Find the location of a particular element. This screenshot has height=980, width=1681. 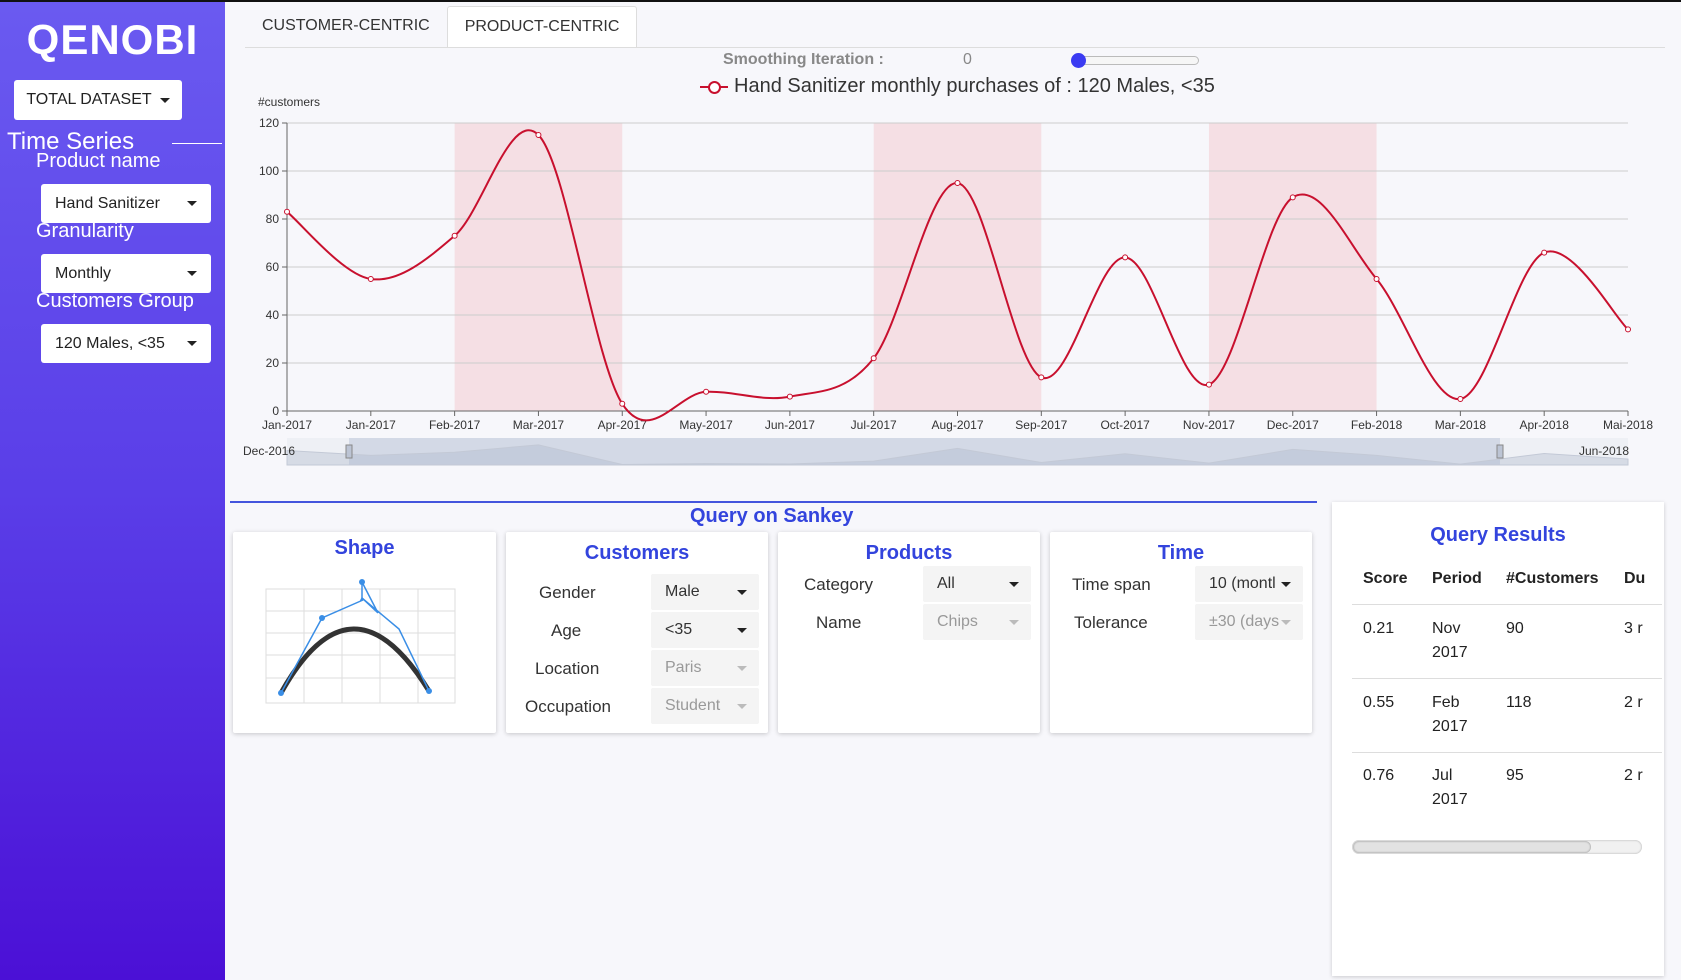

navigator-left-handle is located at coordinates (349, 451).